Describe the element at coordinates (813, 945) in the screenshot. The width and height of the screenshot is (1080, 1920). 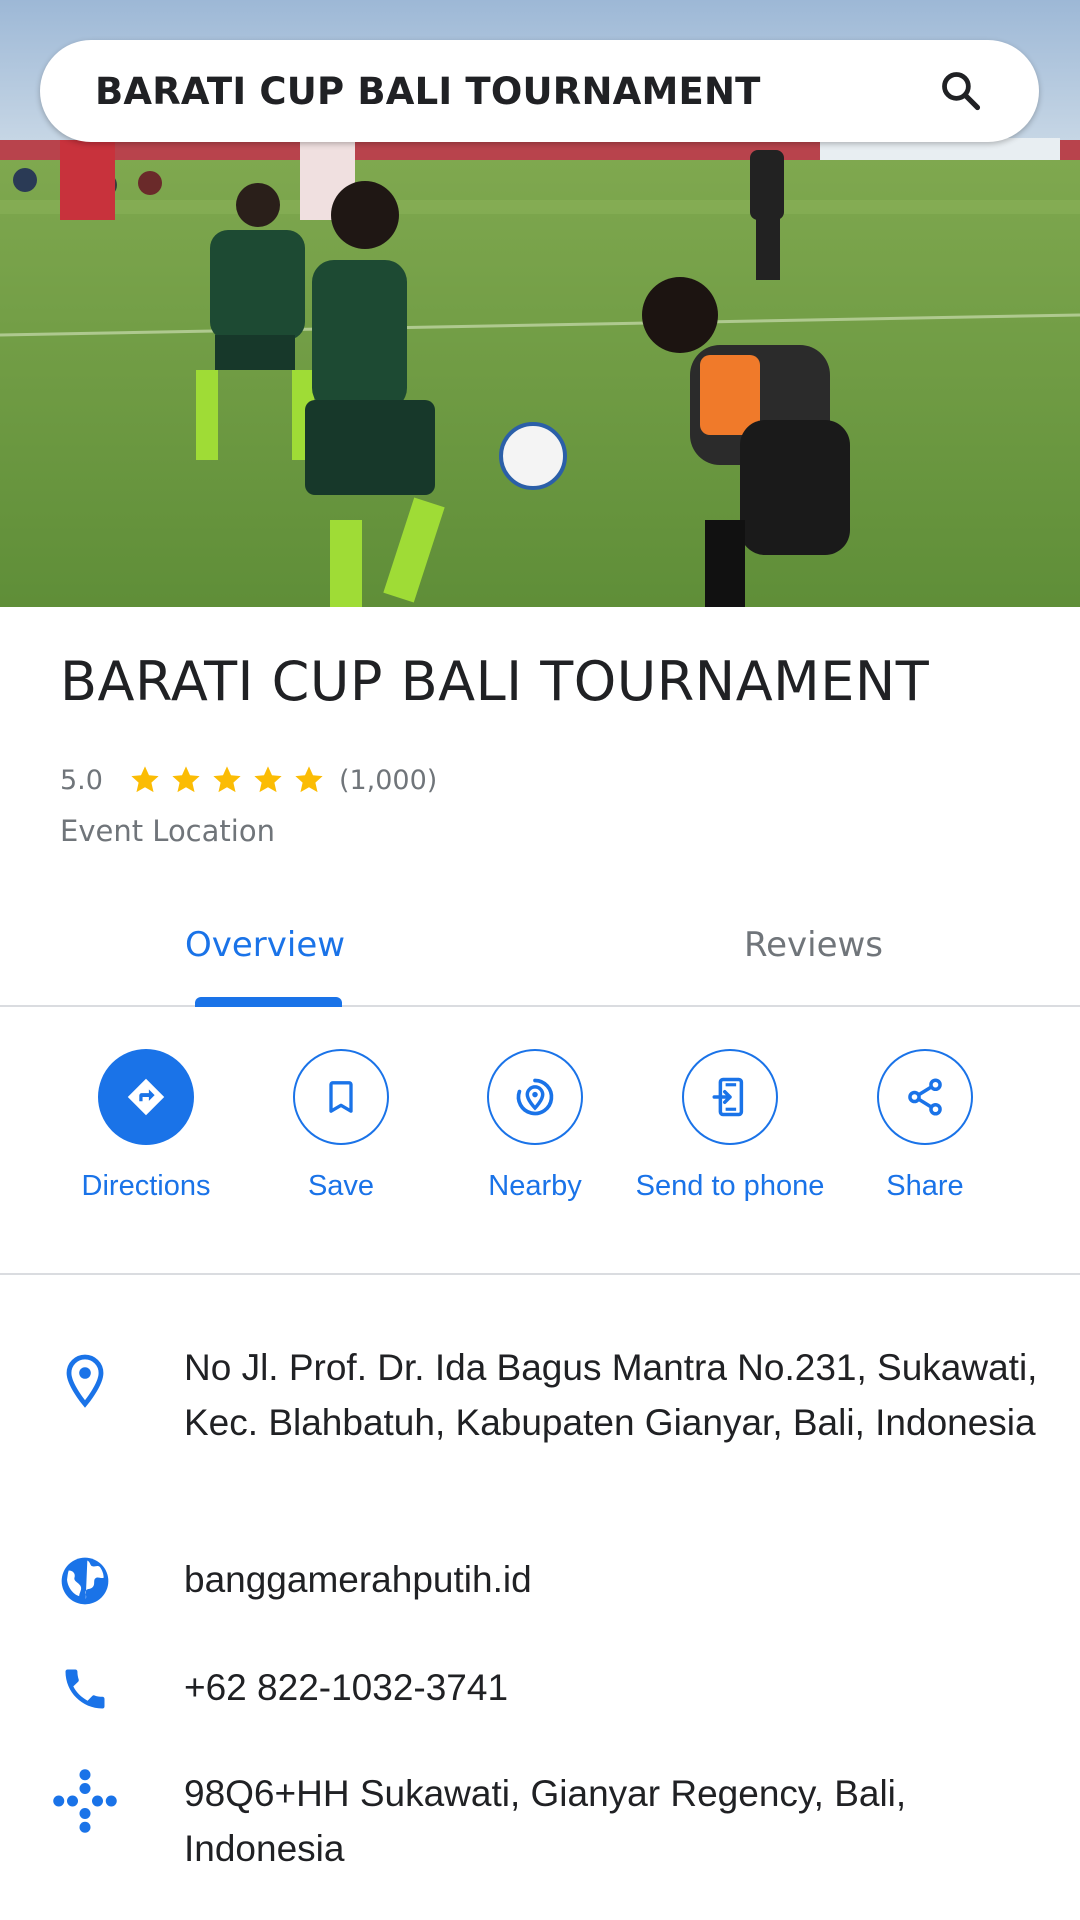
I see `tab-reviews: Reviews` at that location.